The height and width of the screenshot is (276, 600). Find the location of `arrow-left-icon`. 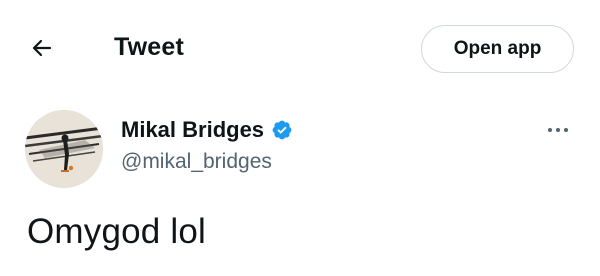

arrow-left-icon is located at coordinates (42, 50).